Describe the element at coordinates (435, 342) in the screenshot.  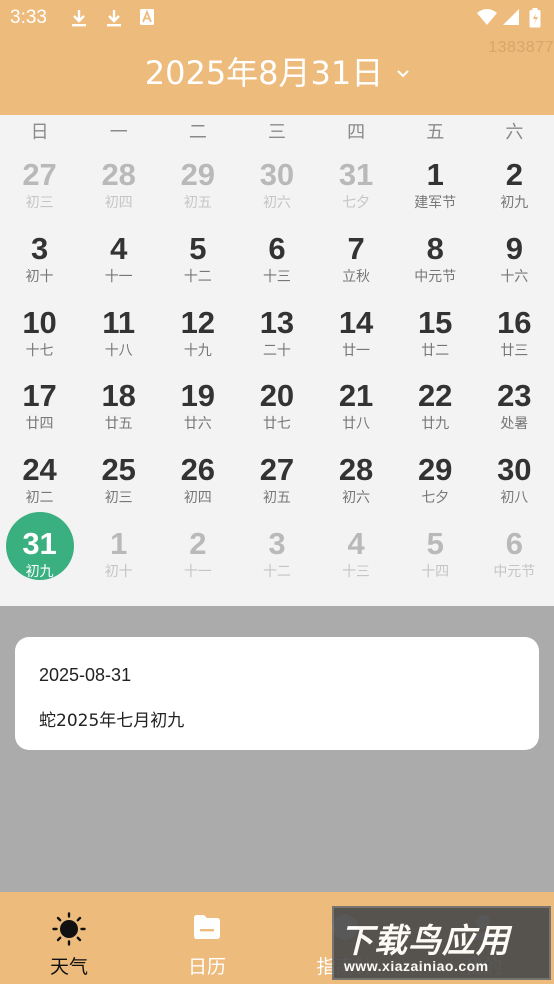
I see `calendar-day: 15 廿二` at that location.